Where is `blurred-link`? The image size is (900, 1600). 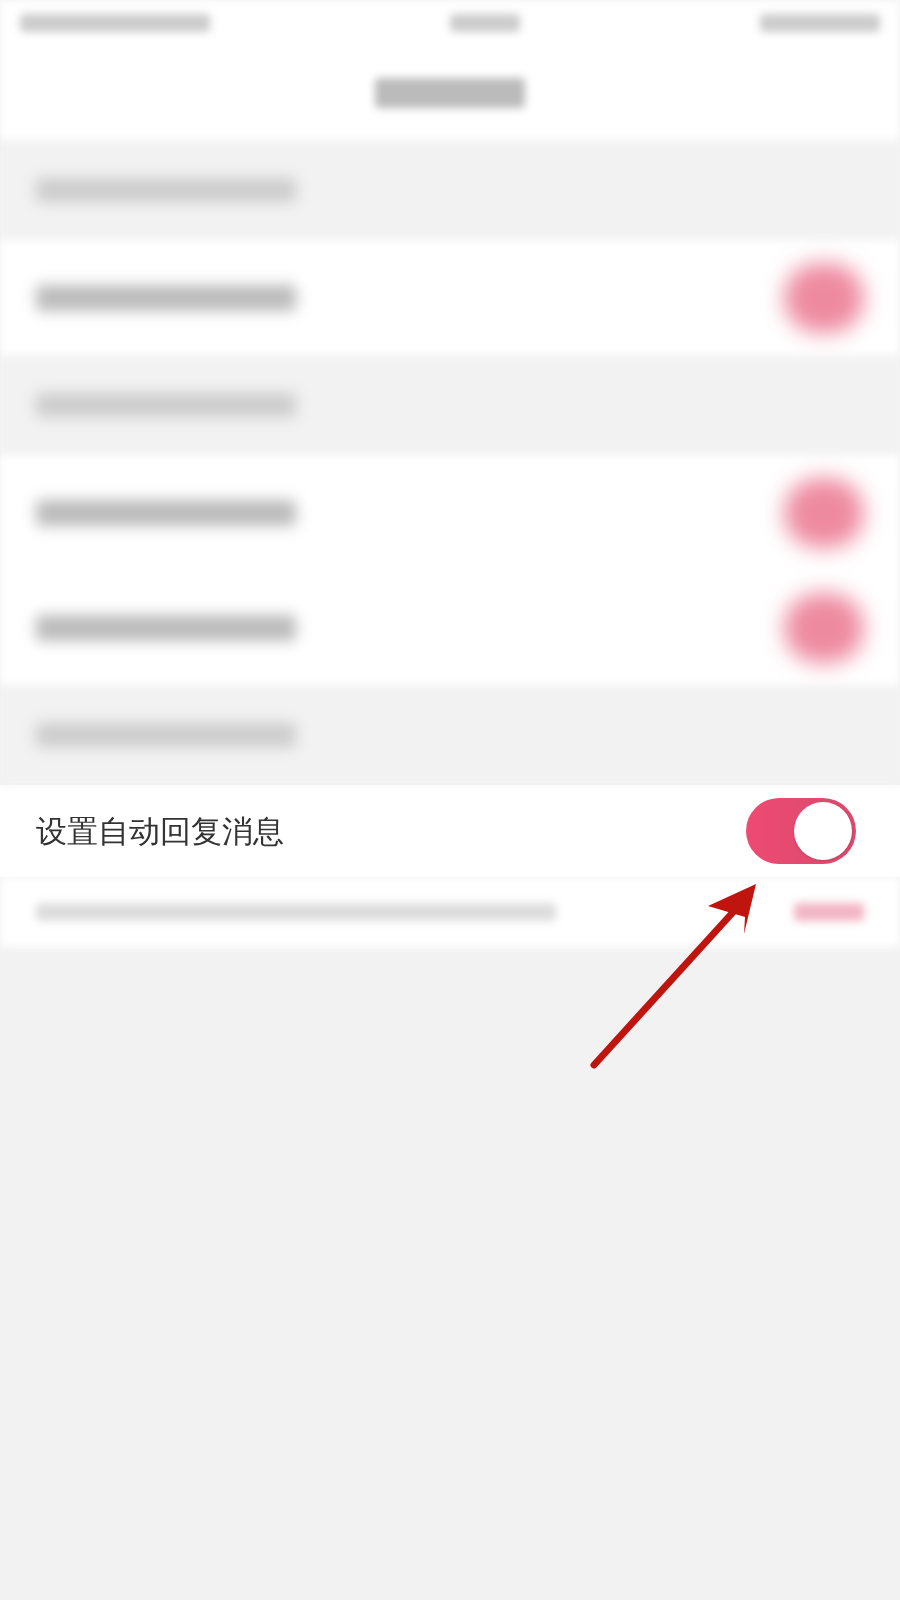
blurred-link is located at coordinates (829, 912).